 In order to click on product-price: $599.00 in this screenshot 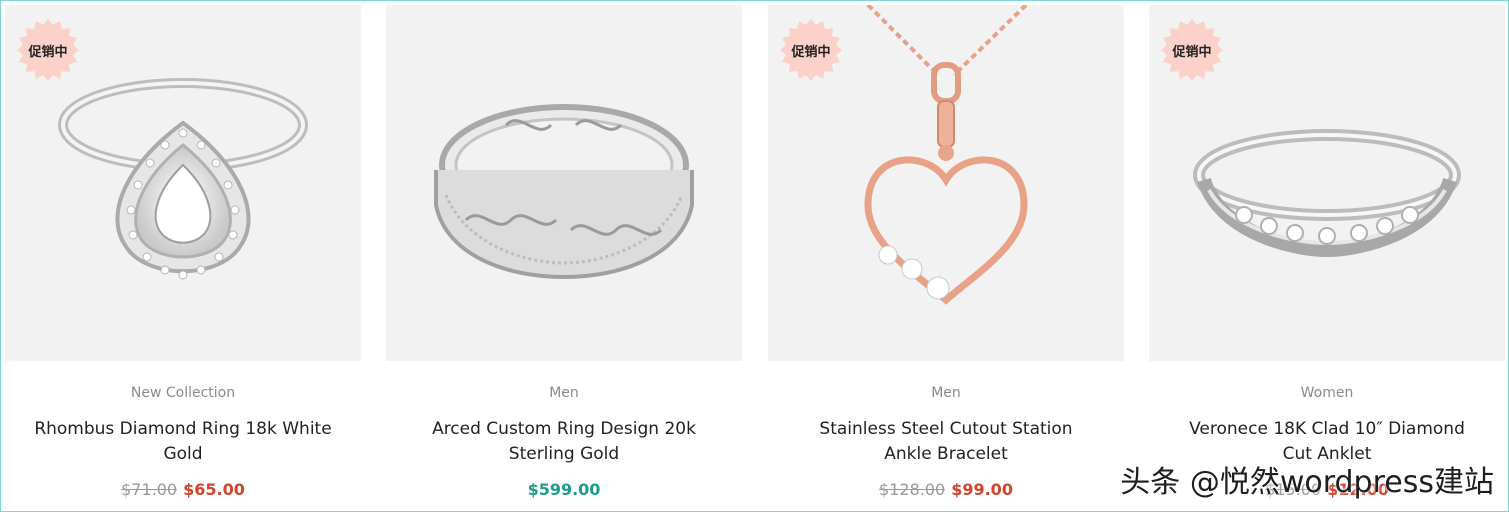, I will do `click(564, 489)`.